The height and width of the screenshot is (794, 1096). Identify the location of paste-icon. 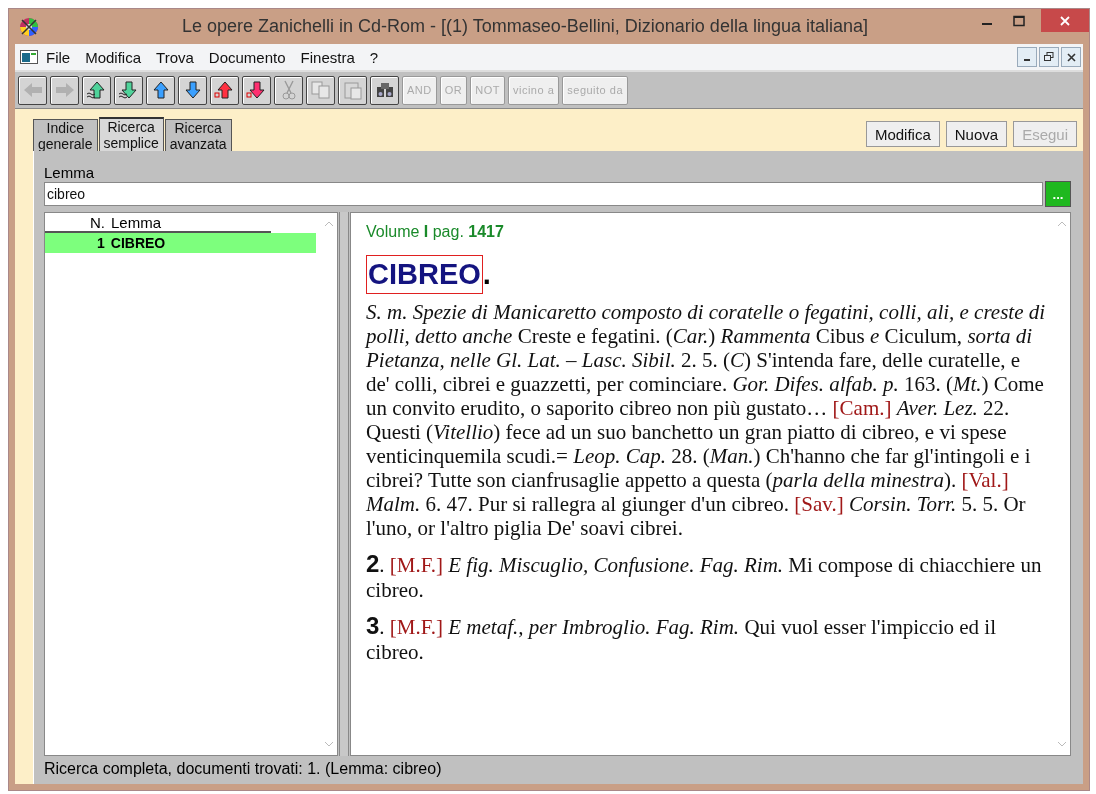
(352, 90).